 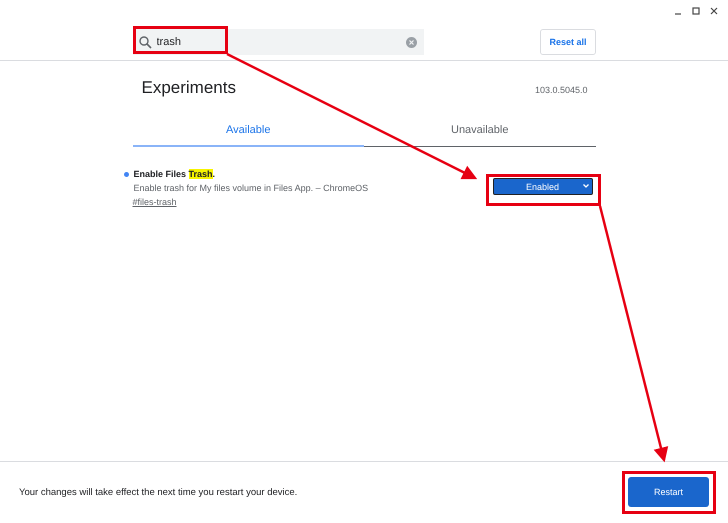 What do you see at coordinates (154, 202) in the screenshot?
I see `flag-link: #files-trash` at bounding box center [154, 202].